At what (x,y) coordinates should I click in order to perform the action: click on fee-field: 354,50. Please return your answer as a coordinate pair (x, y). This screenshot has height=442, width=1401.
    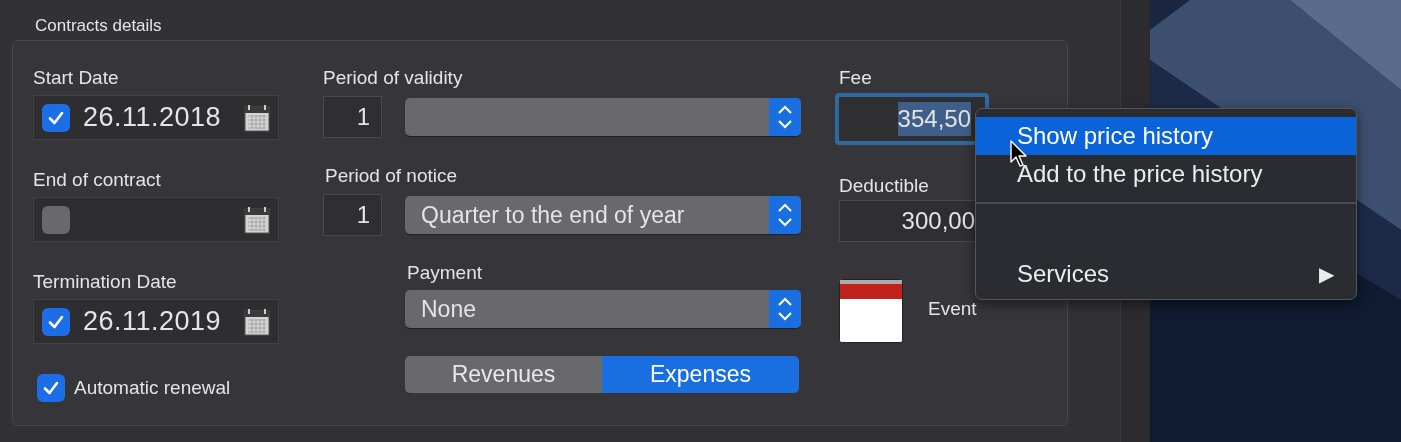
    Looking at the image, I should click on (912, 119).